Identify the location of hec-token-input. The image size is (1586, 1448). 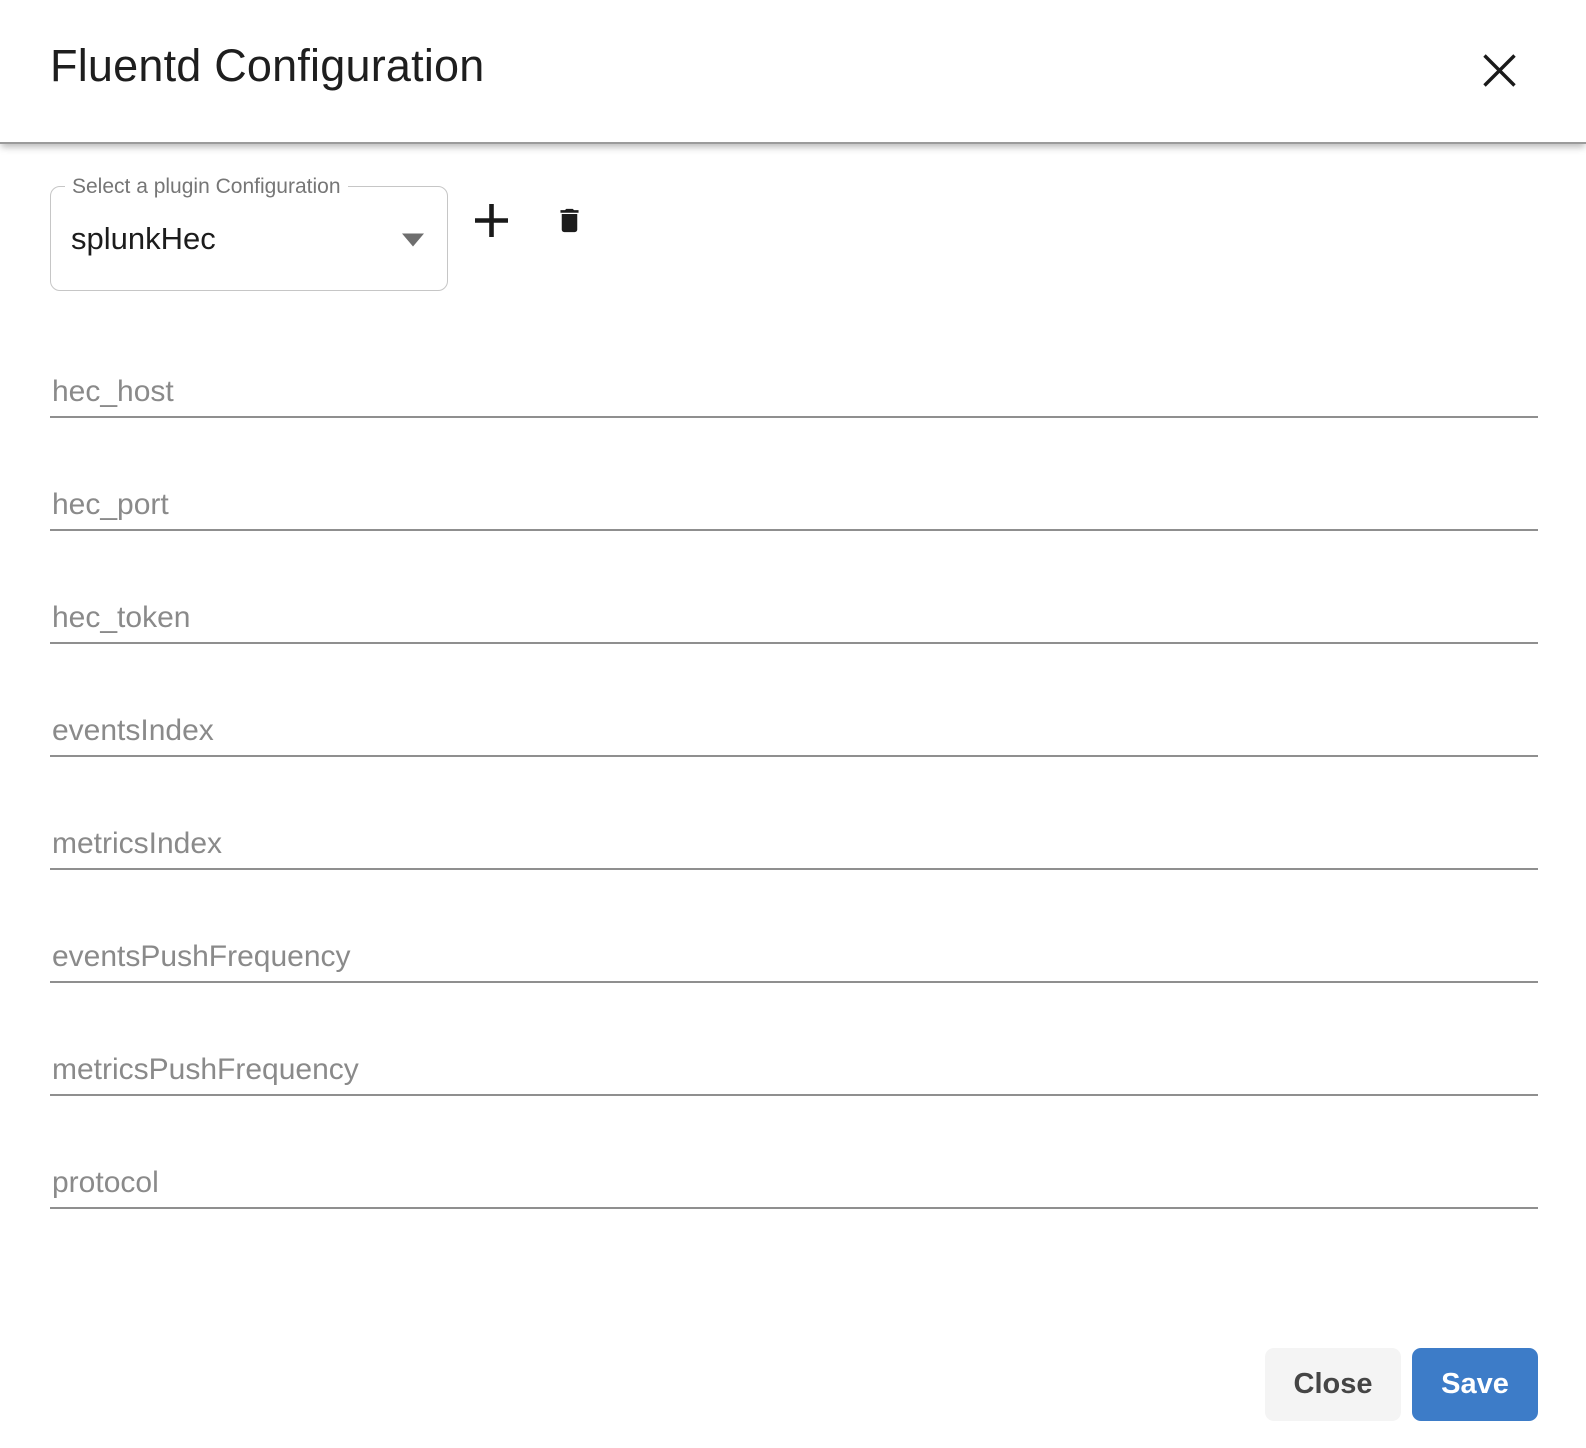
(794, 622).